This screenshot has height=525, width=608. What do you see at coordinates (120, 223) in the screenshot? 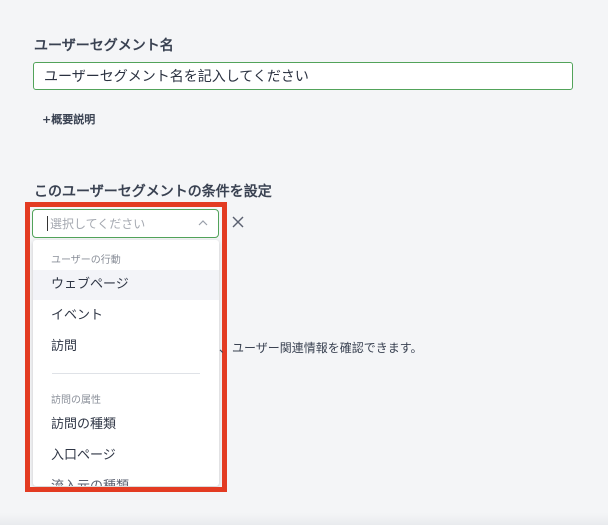
I see `condition-select-input` at bounding box center [120, 223].